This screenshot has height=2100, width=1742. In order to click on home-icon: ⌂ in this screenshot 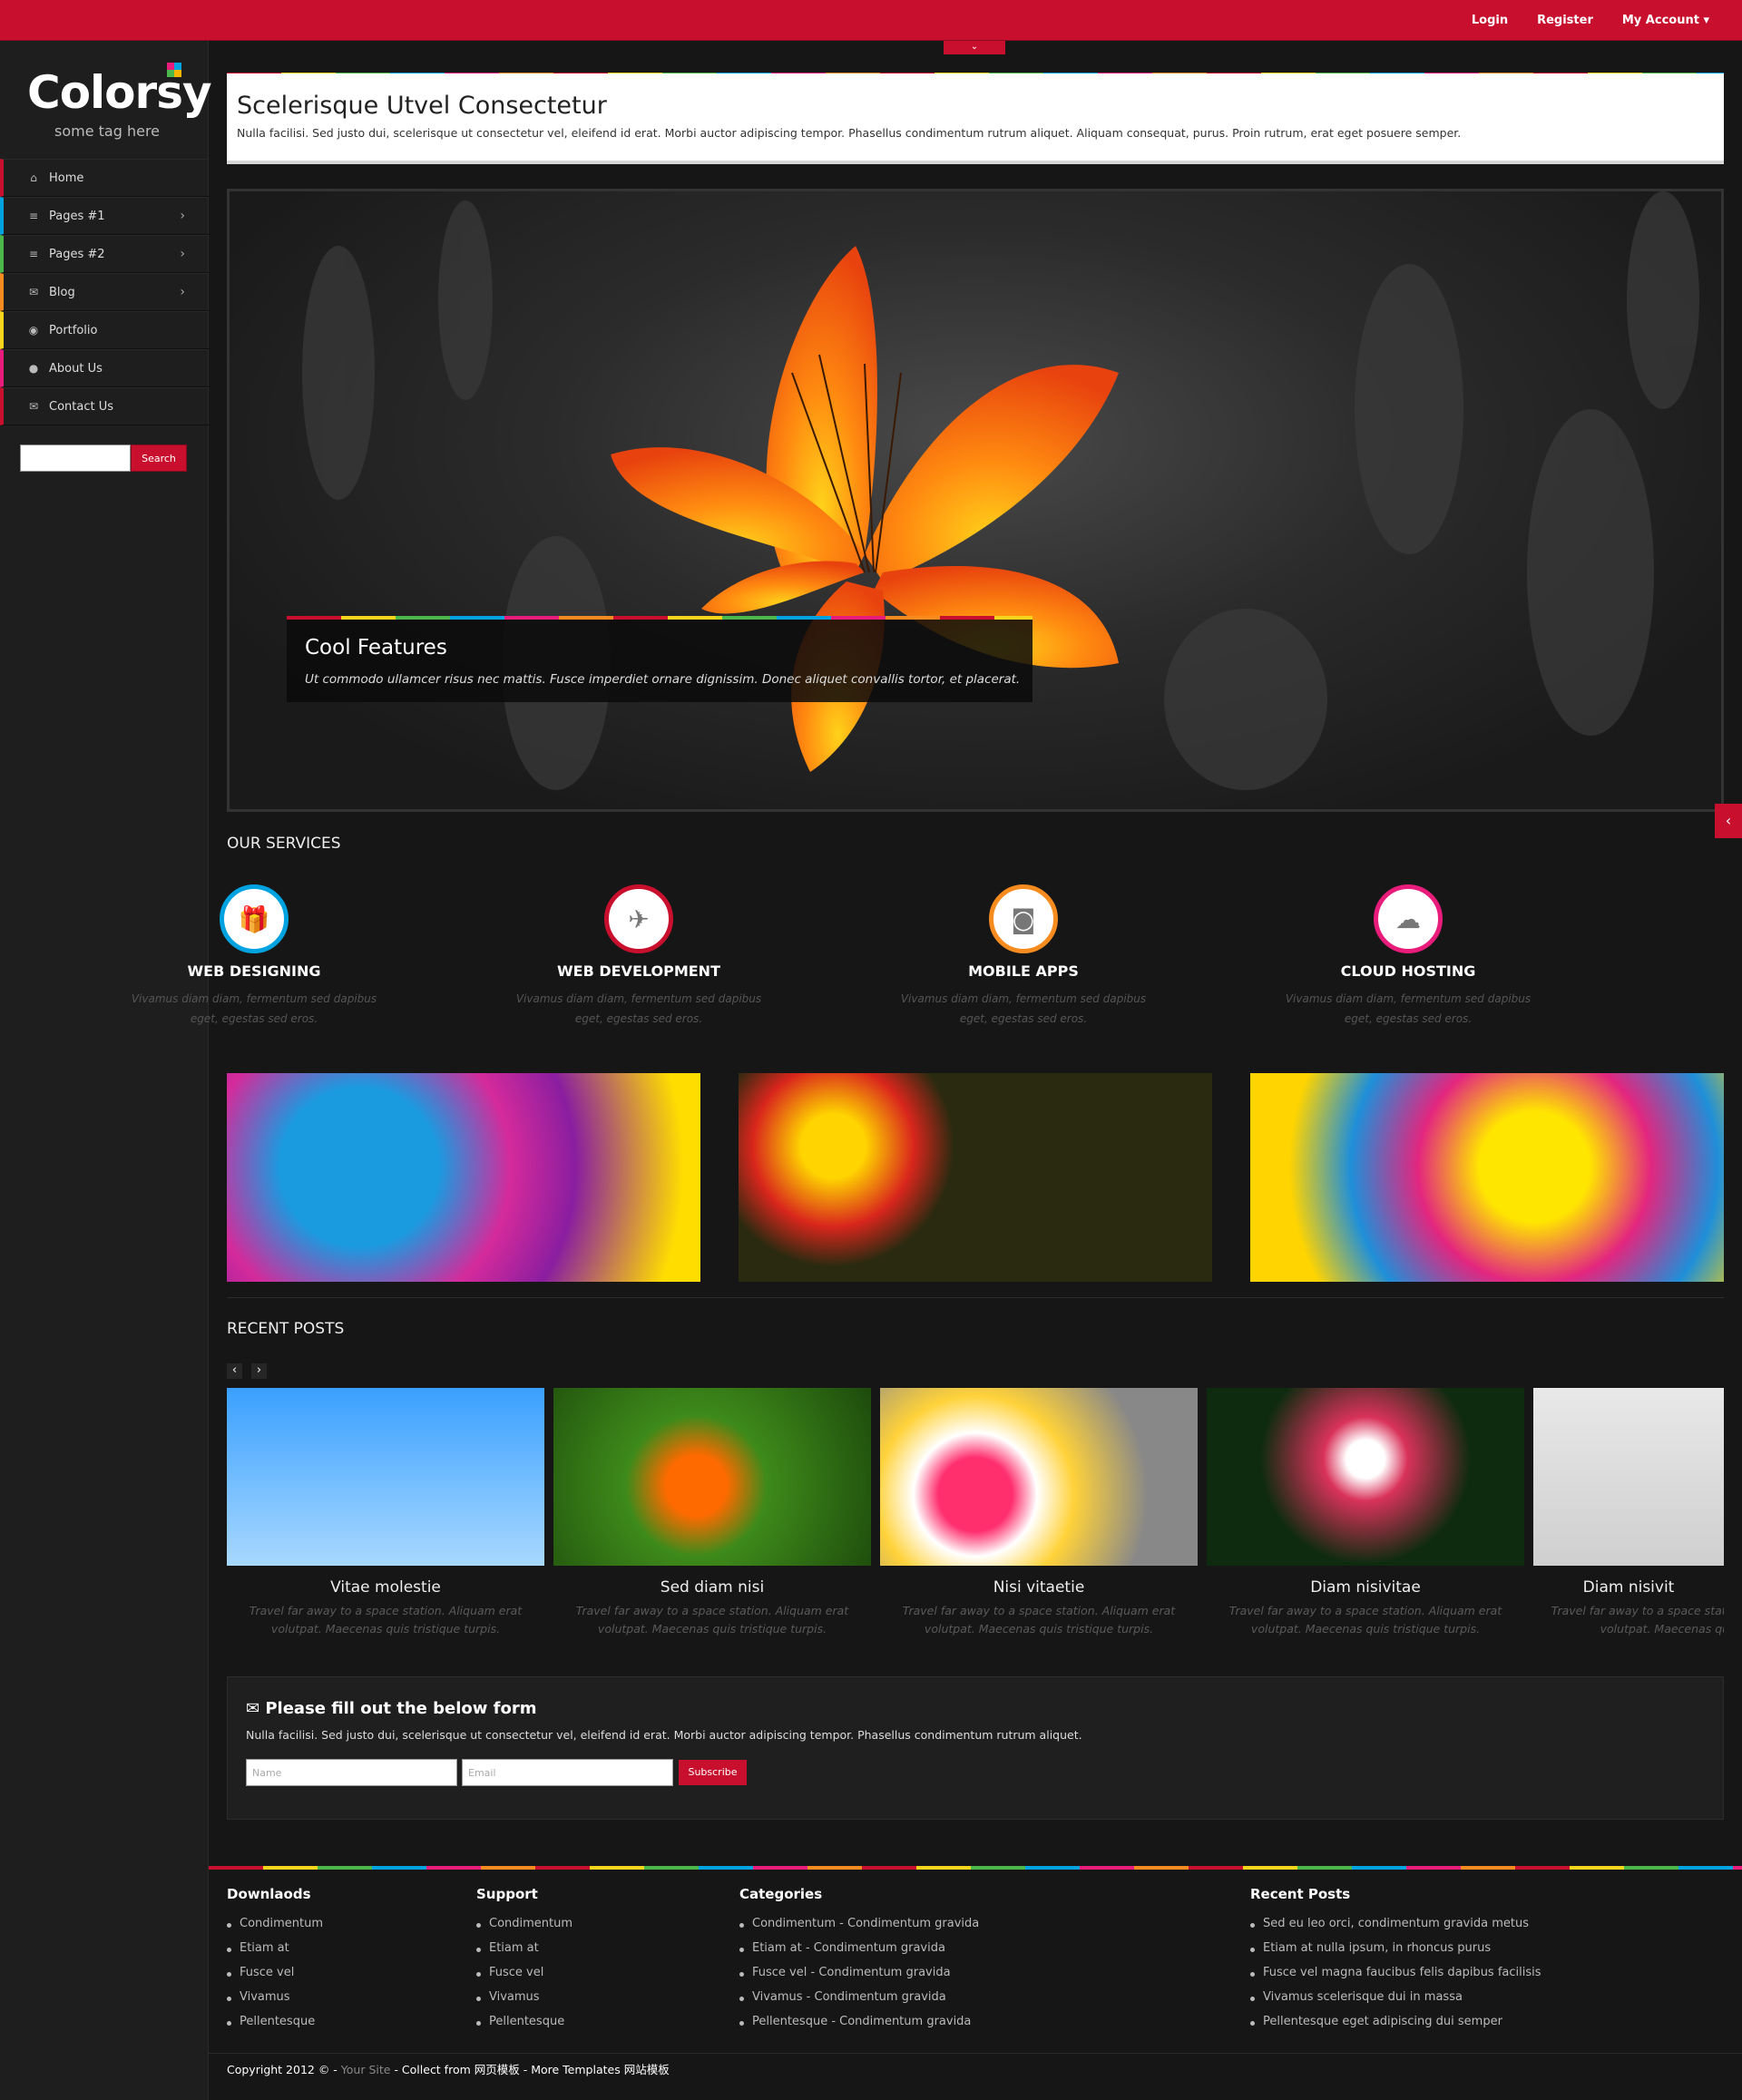, I will do `click(33, 178)`.